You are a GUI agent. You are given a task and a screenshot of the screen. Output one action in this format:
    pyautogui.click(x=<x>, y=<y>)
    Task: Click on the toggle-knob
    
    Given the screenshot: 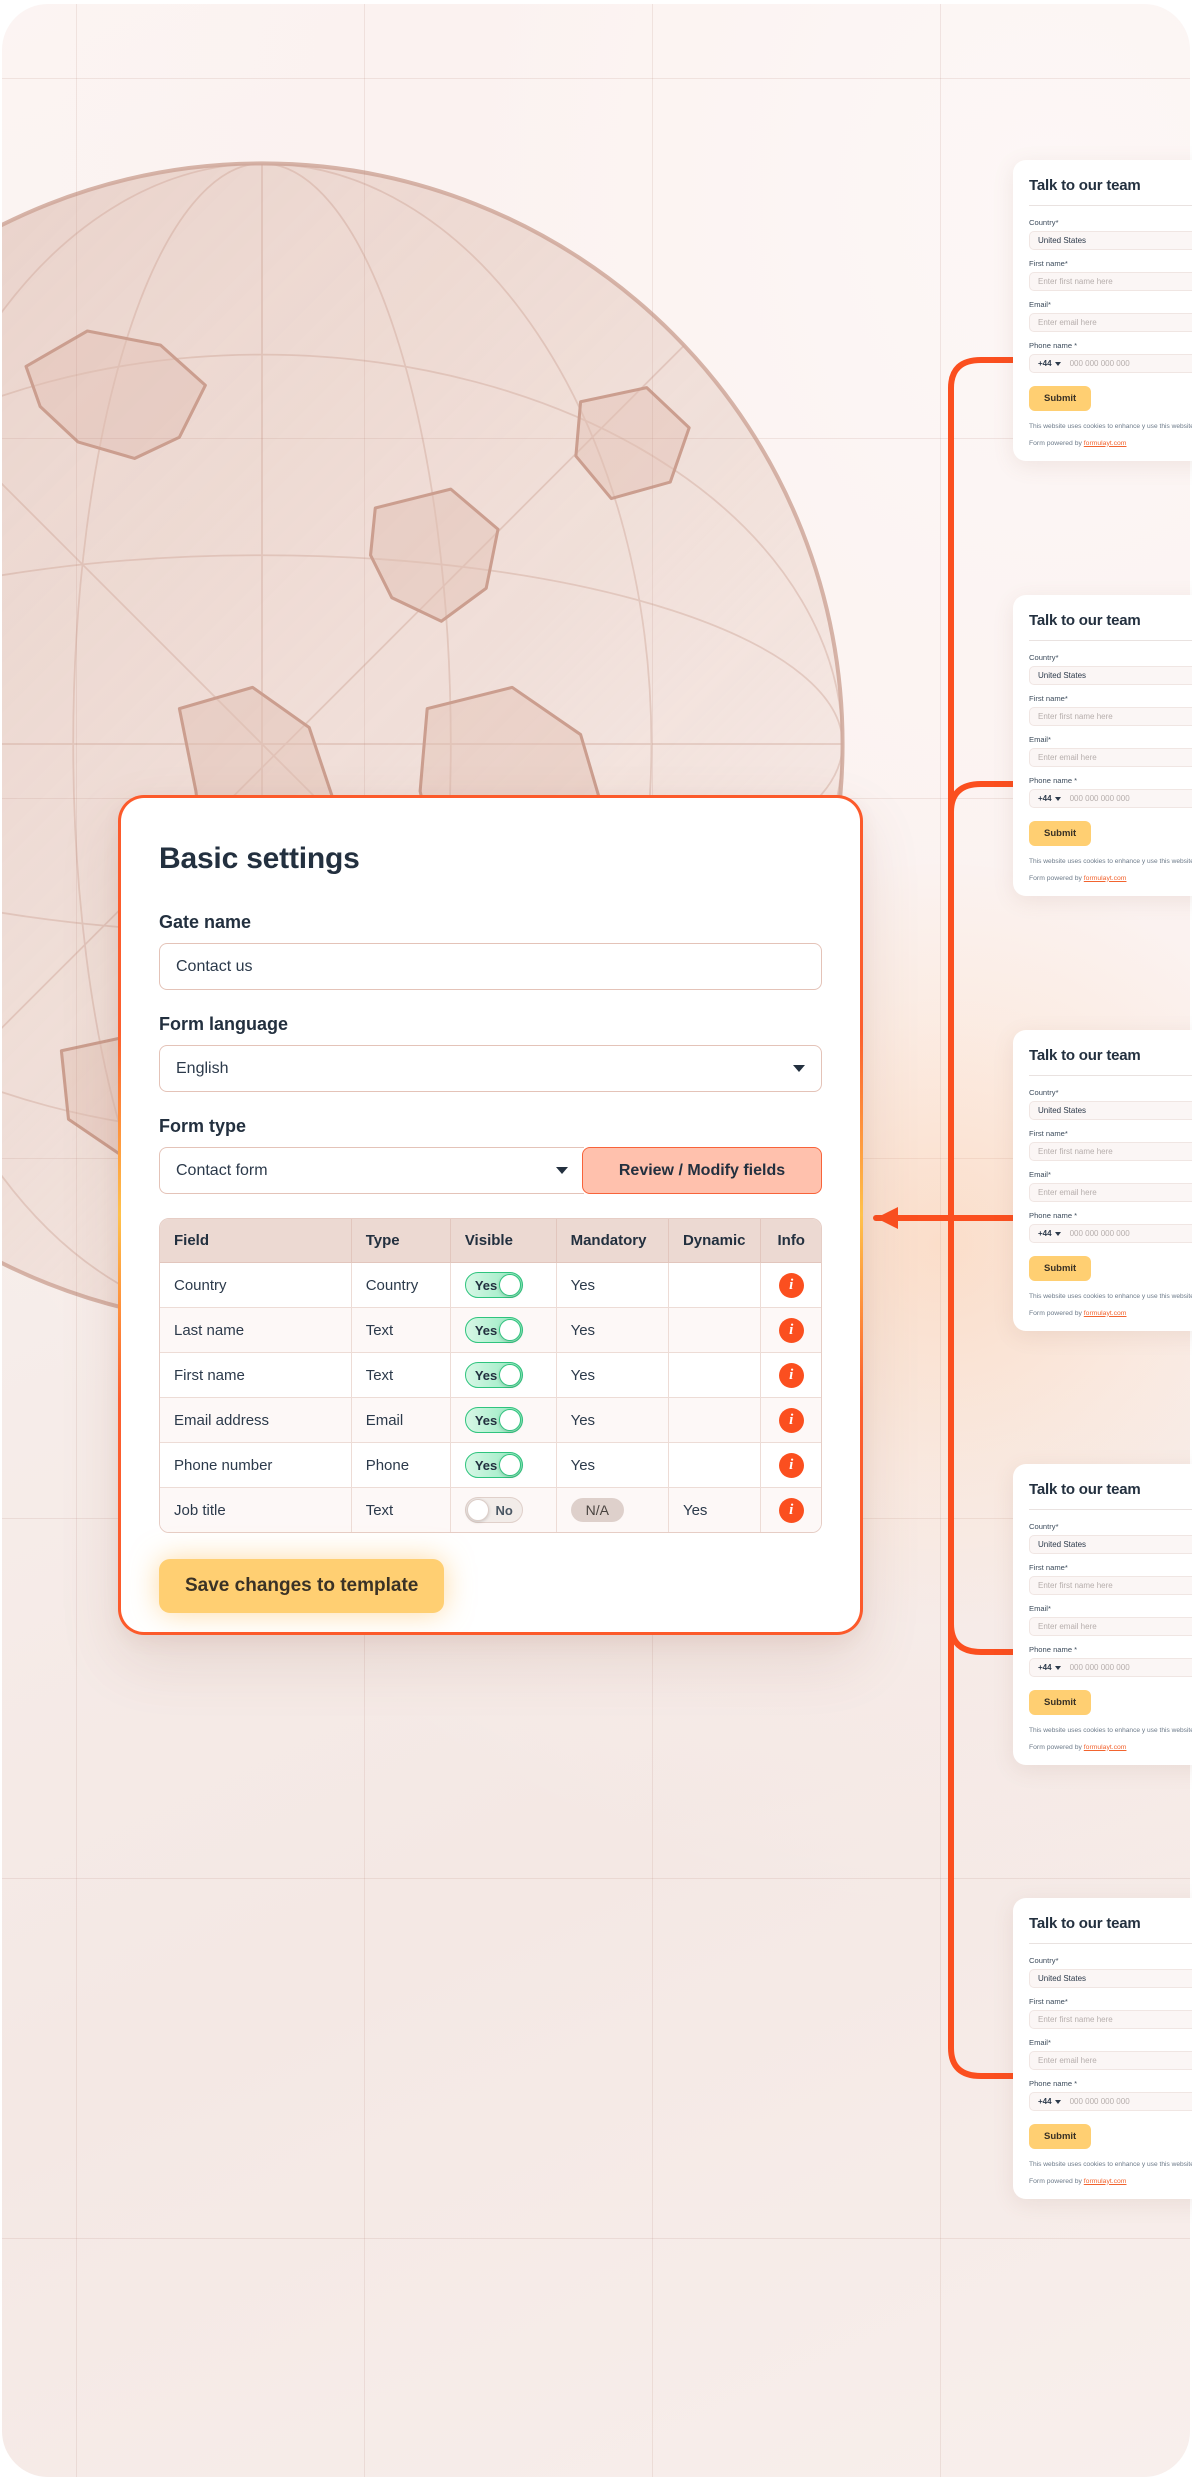 What is the action you would take?
    pyautogui.click(x=509, y=1330)
    